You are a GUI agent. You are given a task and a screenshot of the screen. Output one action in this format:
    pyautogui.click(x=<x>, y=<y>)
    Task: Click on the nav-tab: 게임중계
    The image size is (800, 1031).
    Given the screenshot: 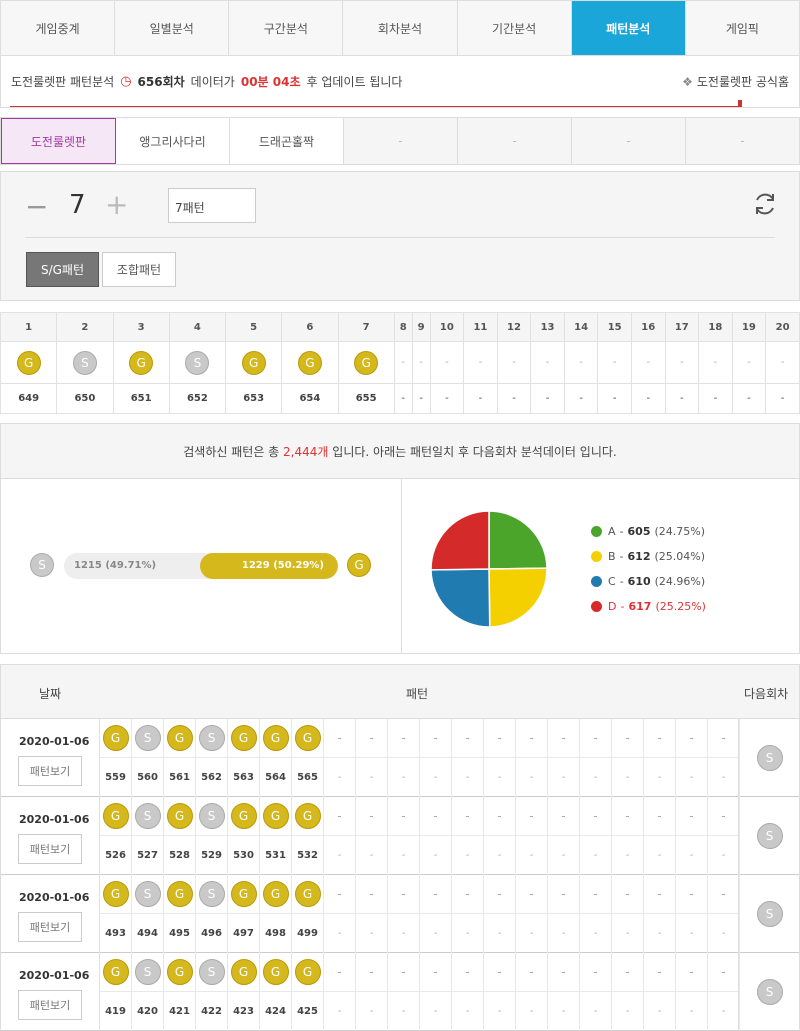 What is the action you would take?
    pyautogui.click(x=58, y=28)
    